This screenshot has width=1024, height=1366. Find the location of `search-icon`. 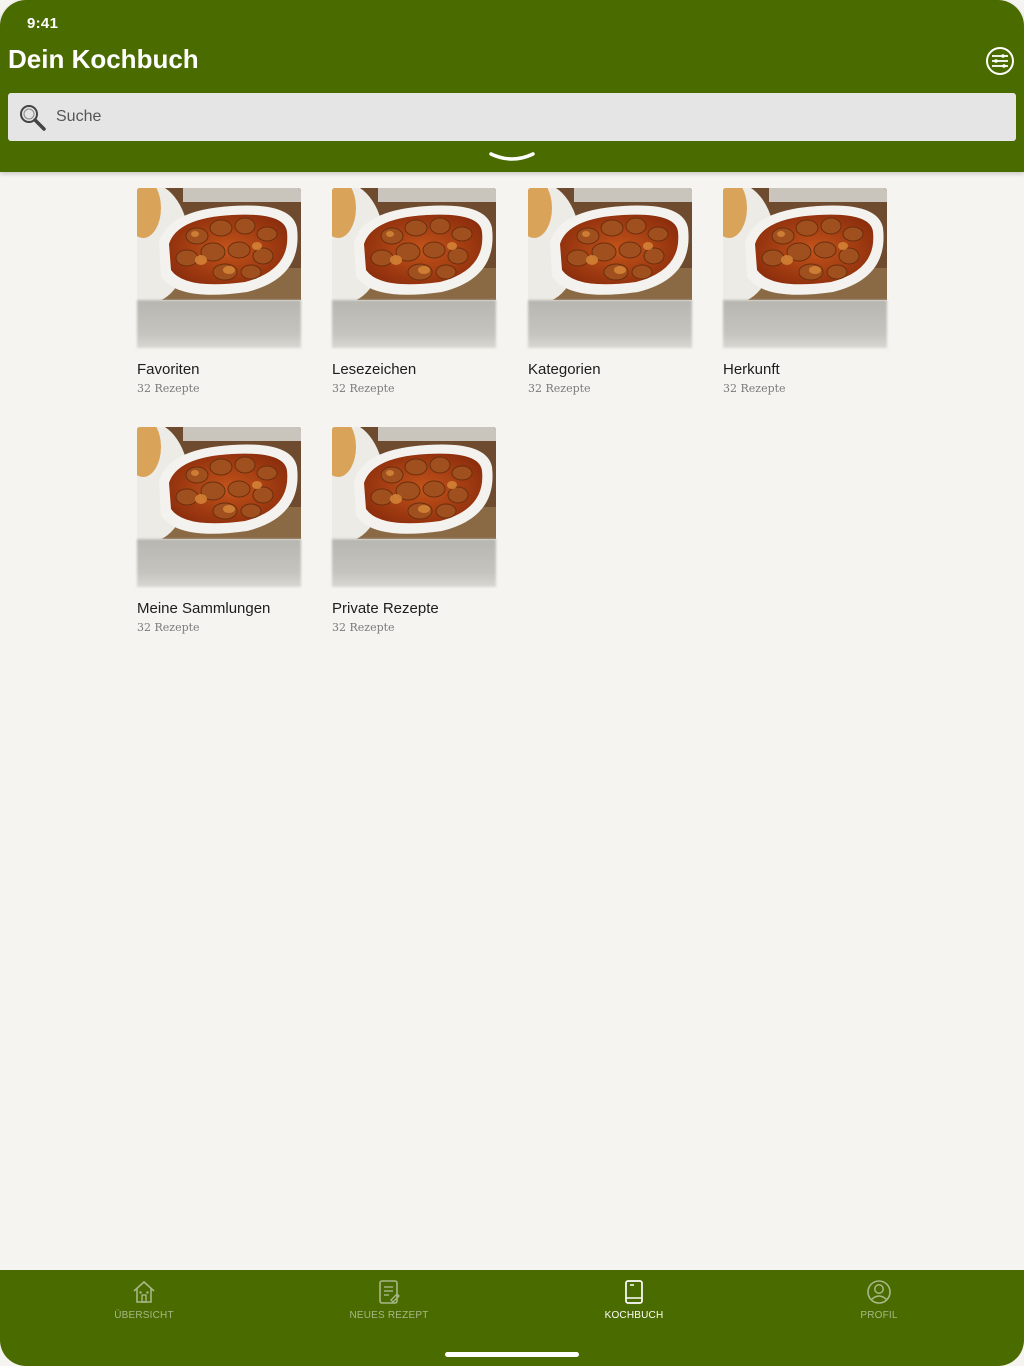

search-icon is located at coordinates (33, 118).